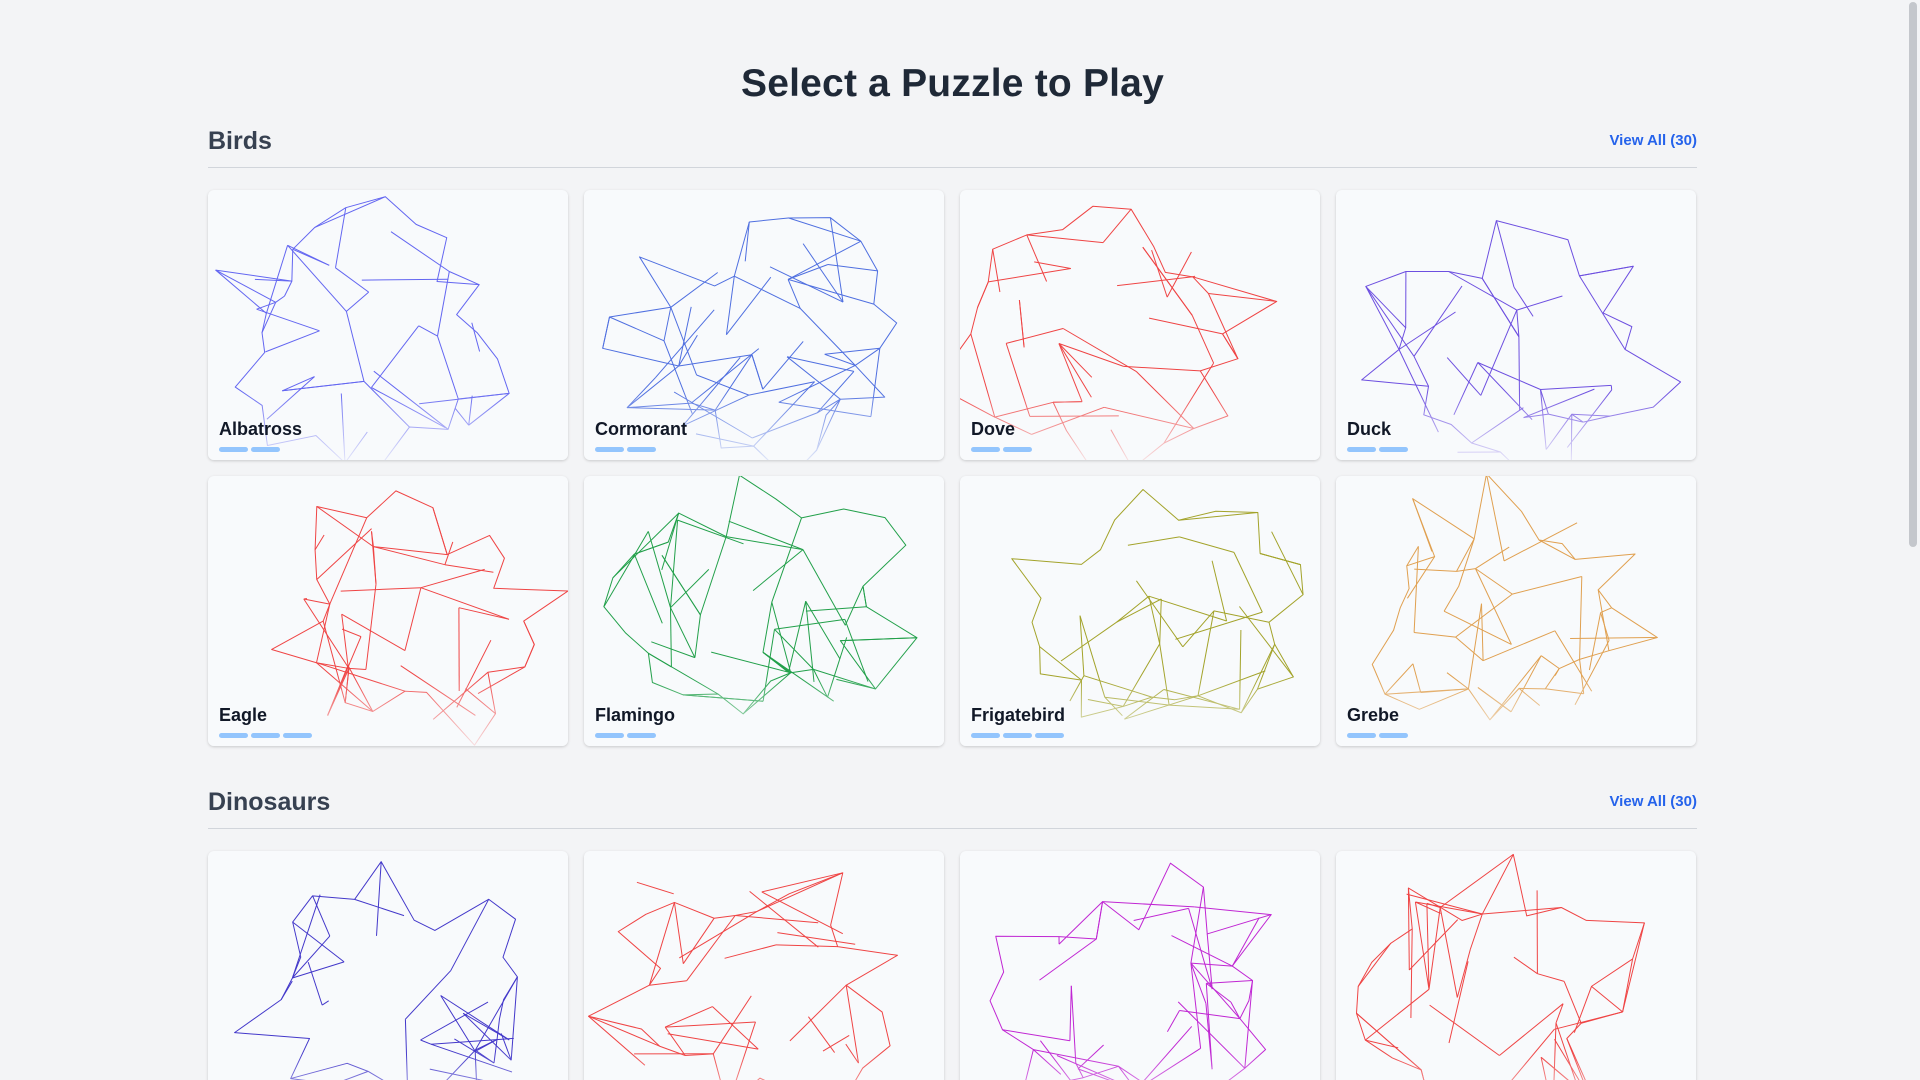 This screenshot has height=1080, width=1920. Describe the element at coordinates (1140, 325) in the screenshot. I see `puzzle-card: Dove` at that location.